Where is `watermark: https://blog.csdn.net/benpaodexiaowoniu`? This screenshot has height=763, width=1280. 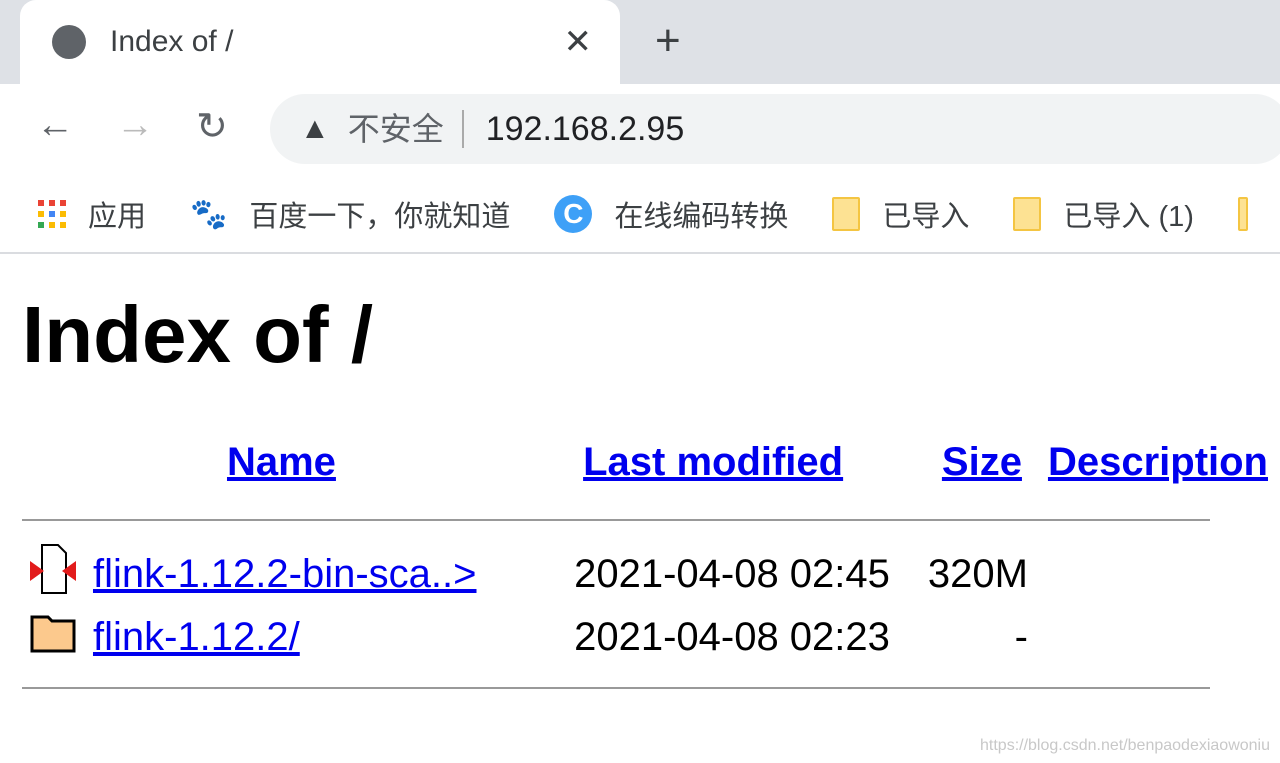 watermark: https://blog.csdn.net/benpaodexiaowoniu is located at coordinates (1125, 745).